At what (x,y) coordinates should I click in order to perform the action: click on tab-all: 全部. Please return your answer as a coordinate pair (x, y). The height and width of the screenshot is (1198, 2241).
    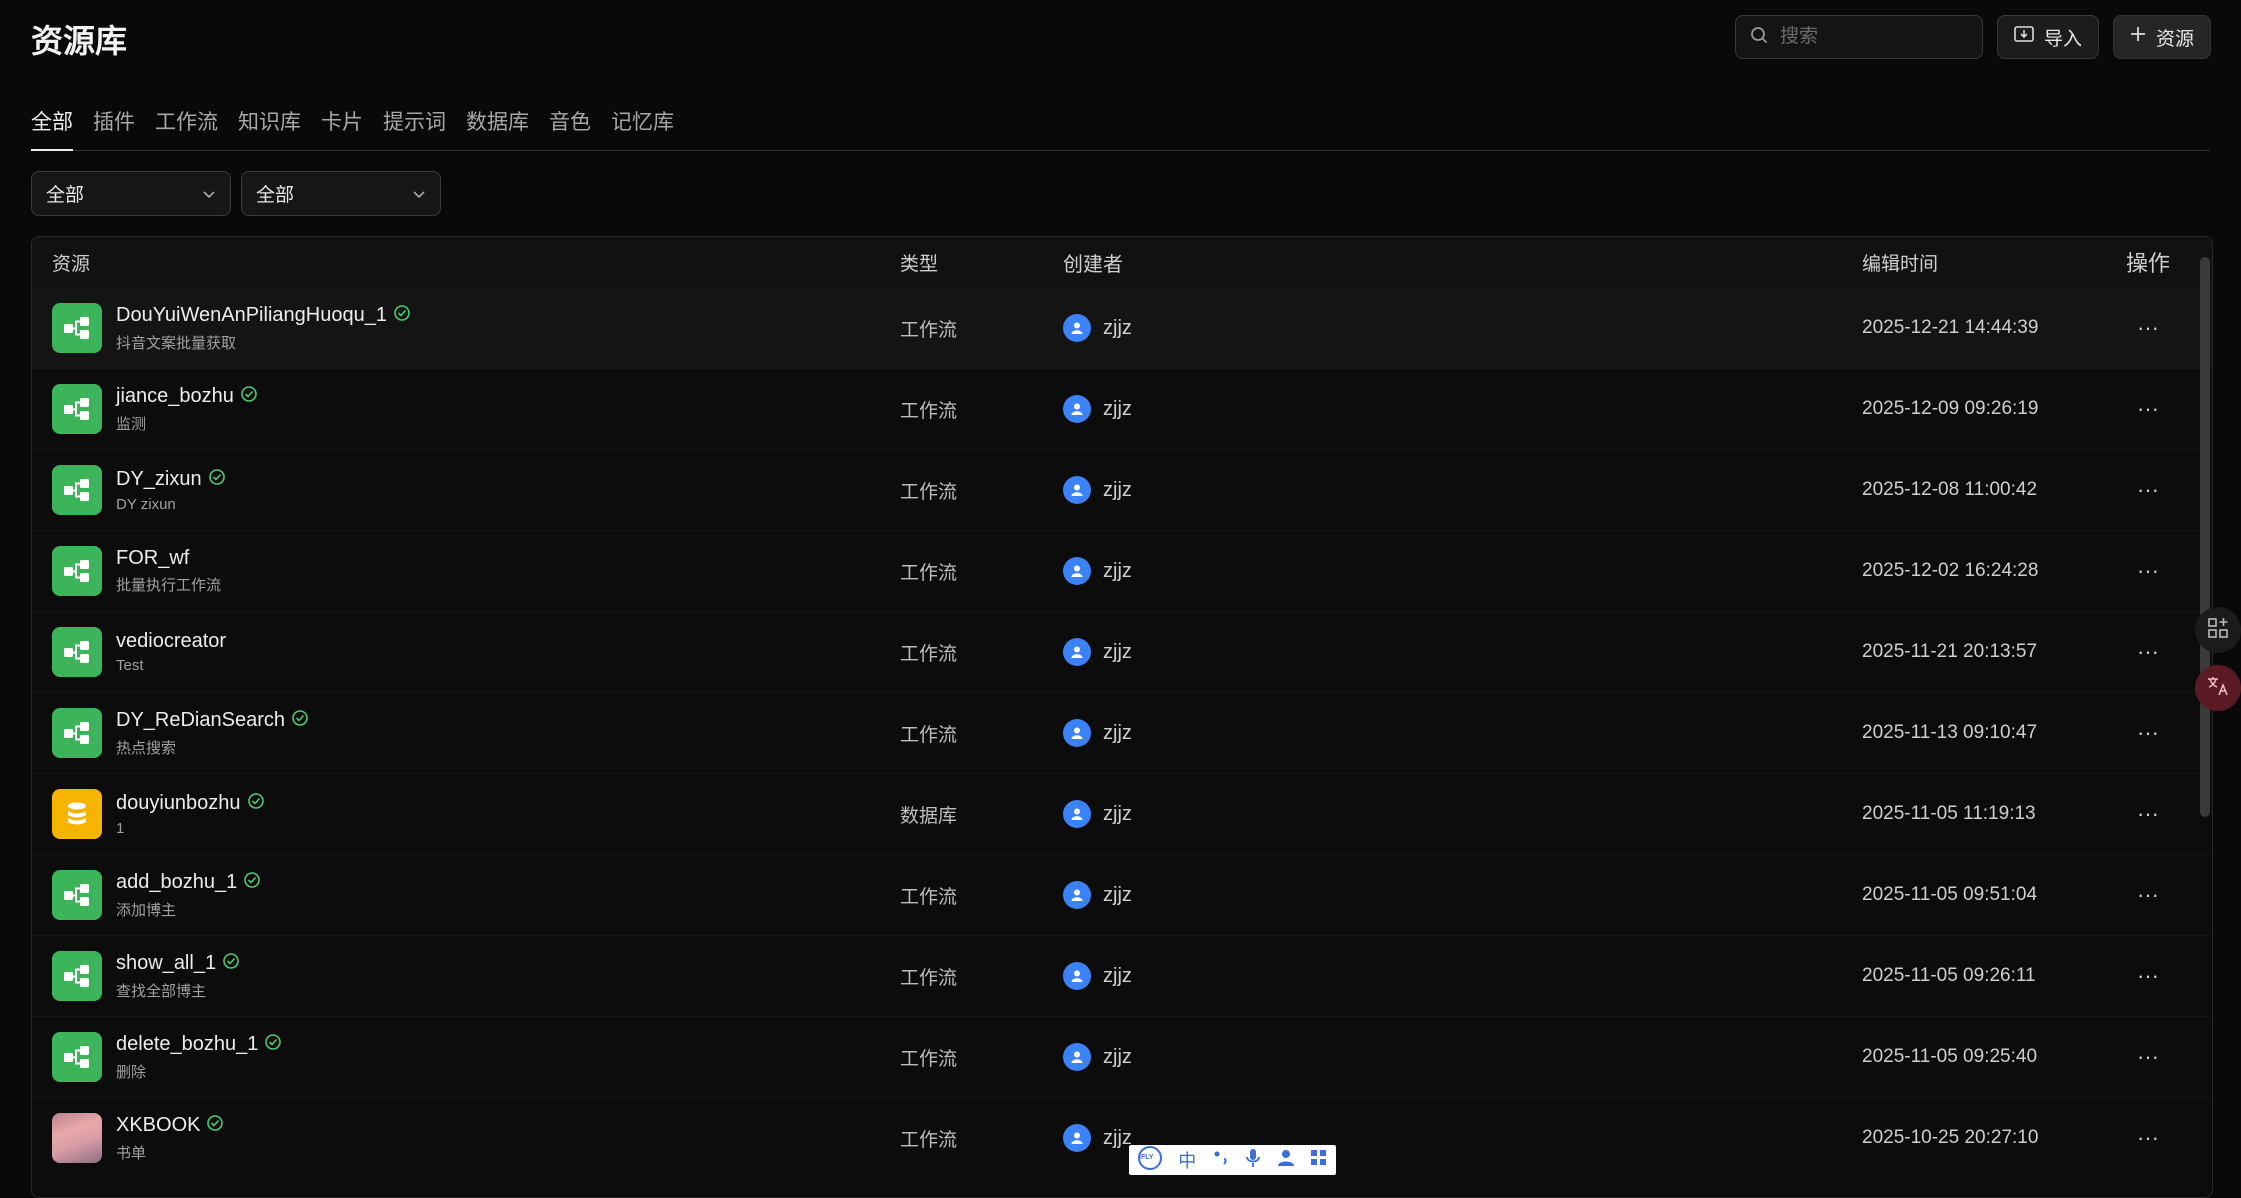
    Looking at the image, I should click on (52, 125).